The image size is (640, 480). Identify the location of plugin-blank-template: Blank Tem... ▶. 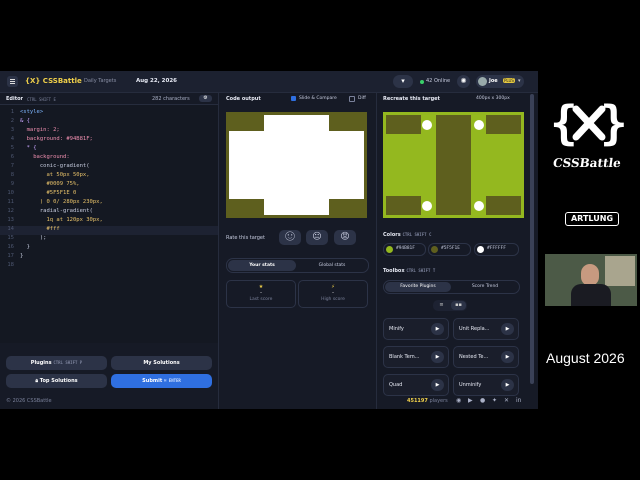
(416, 357).